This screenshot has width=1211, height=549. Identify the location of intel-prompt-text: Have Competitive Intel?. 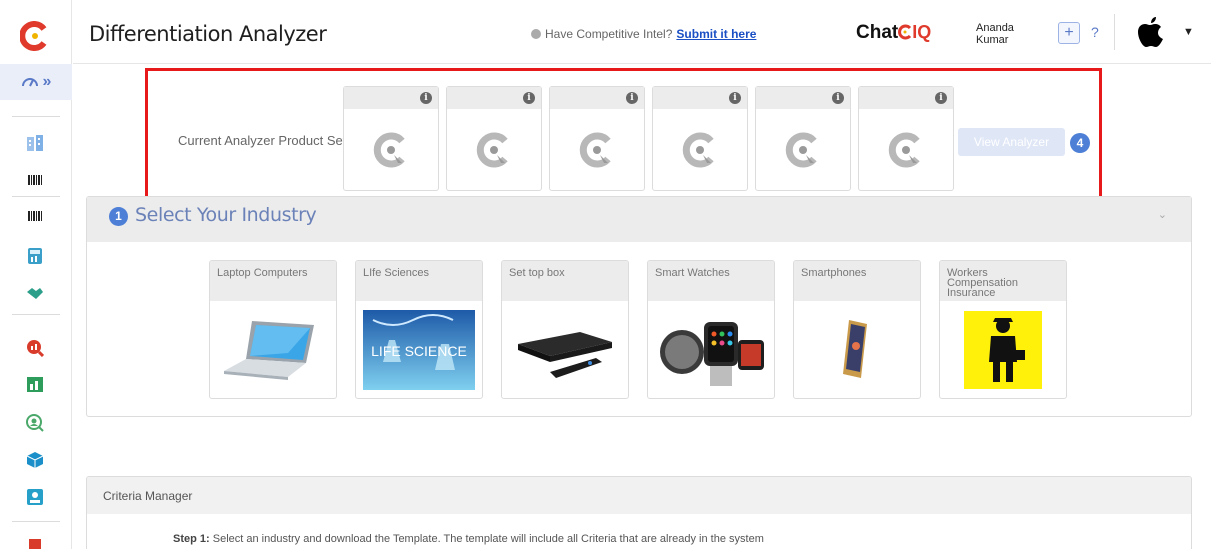
(609, 34).